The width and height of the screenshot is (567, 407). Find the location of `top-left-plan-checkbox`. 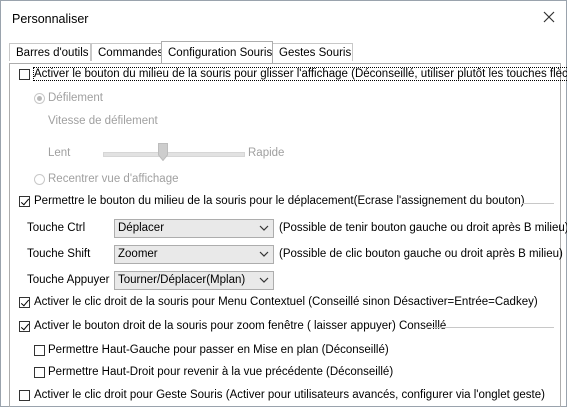

top-left-plan-checkbox is located at coordinates (39, 350).